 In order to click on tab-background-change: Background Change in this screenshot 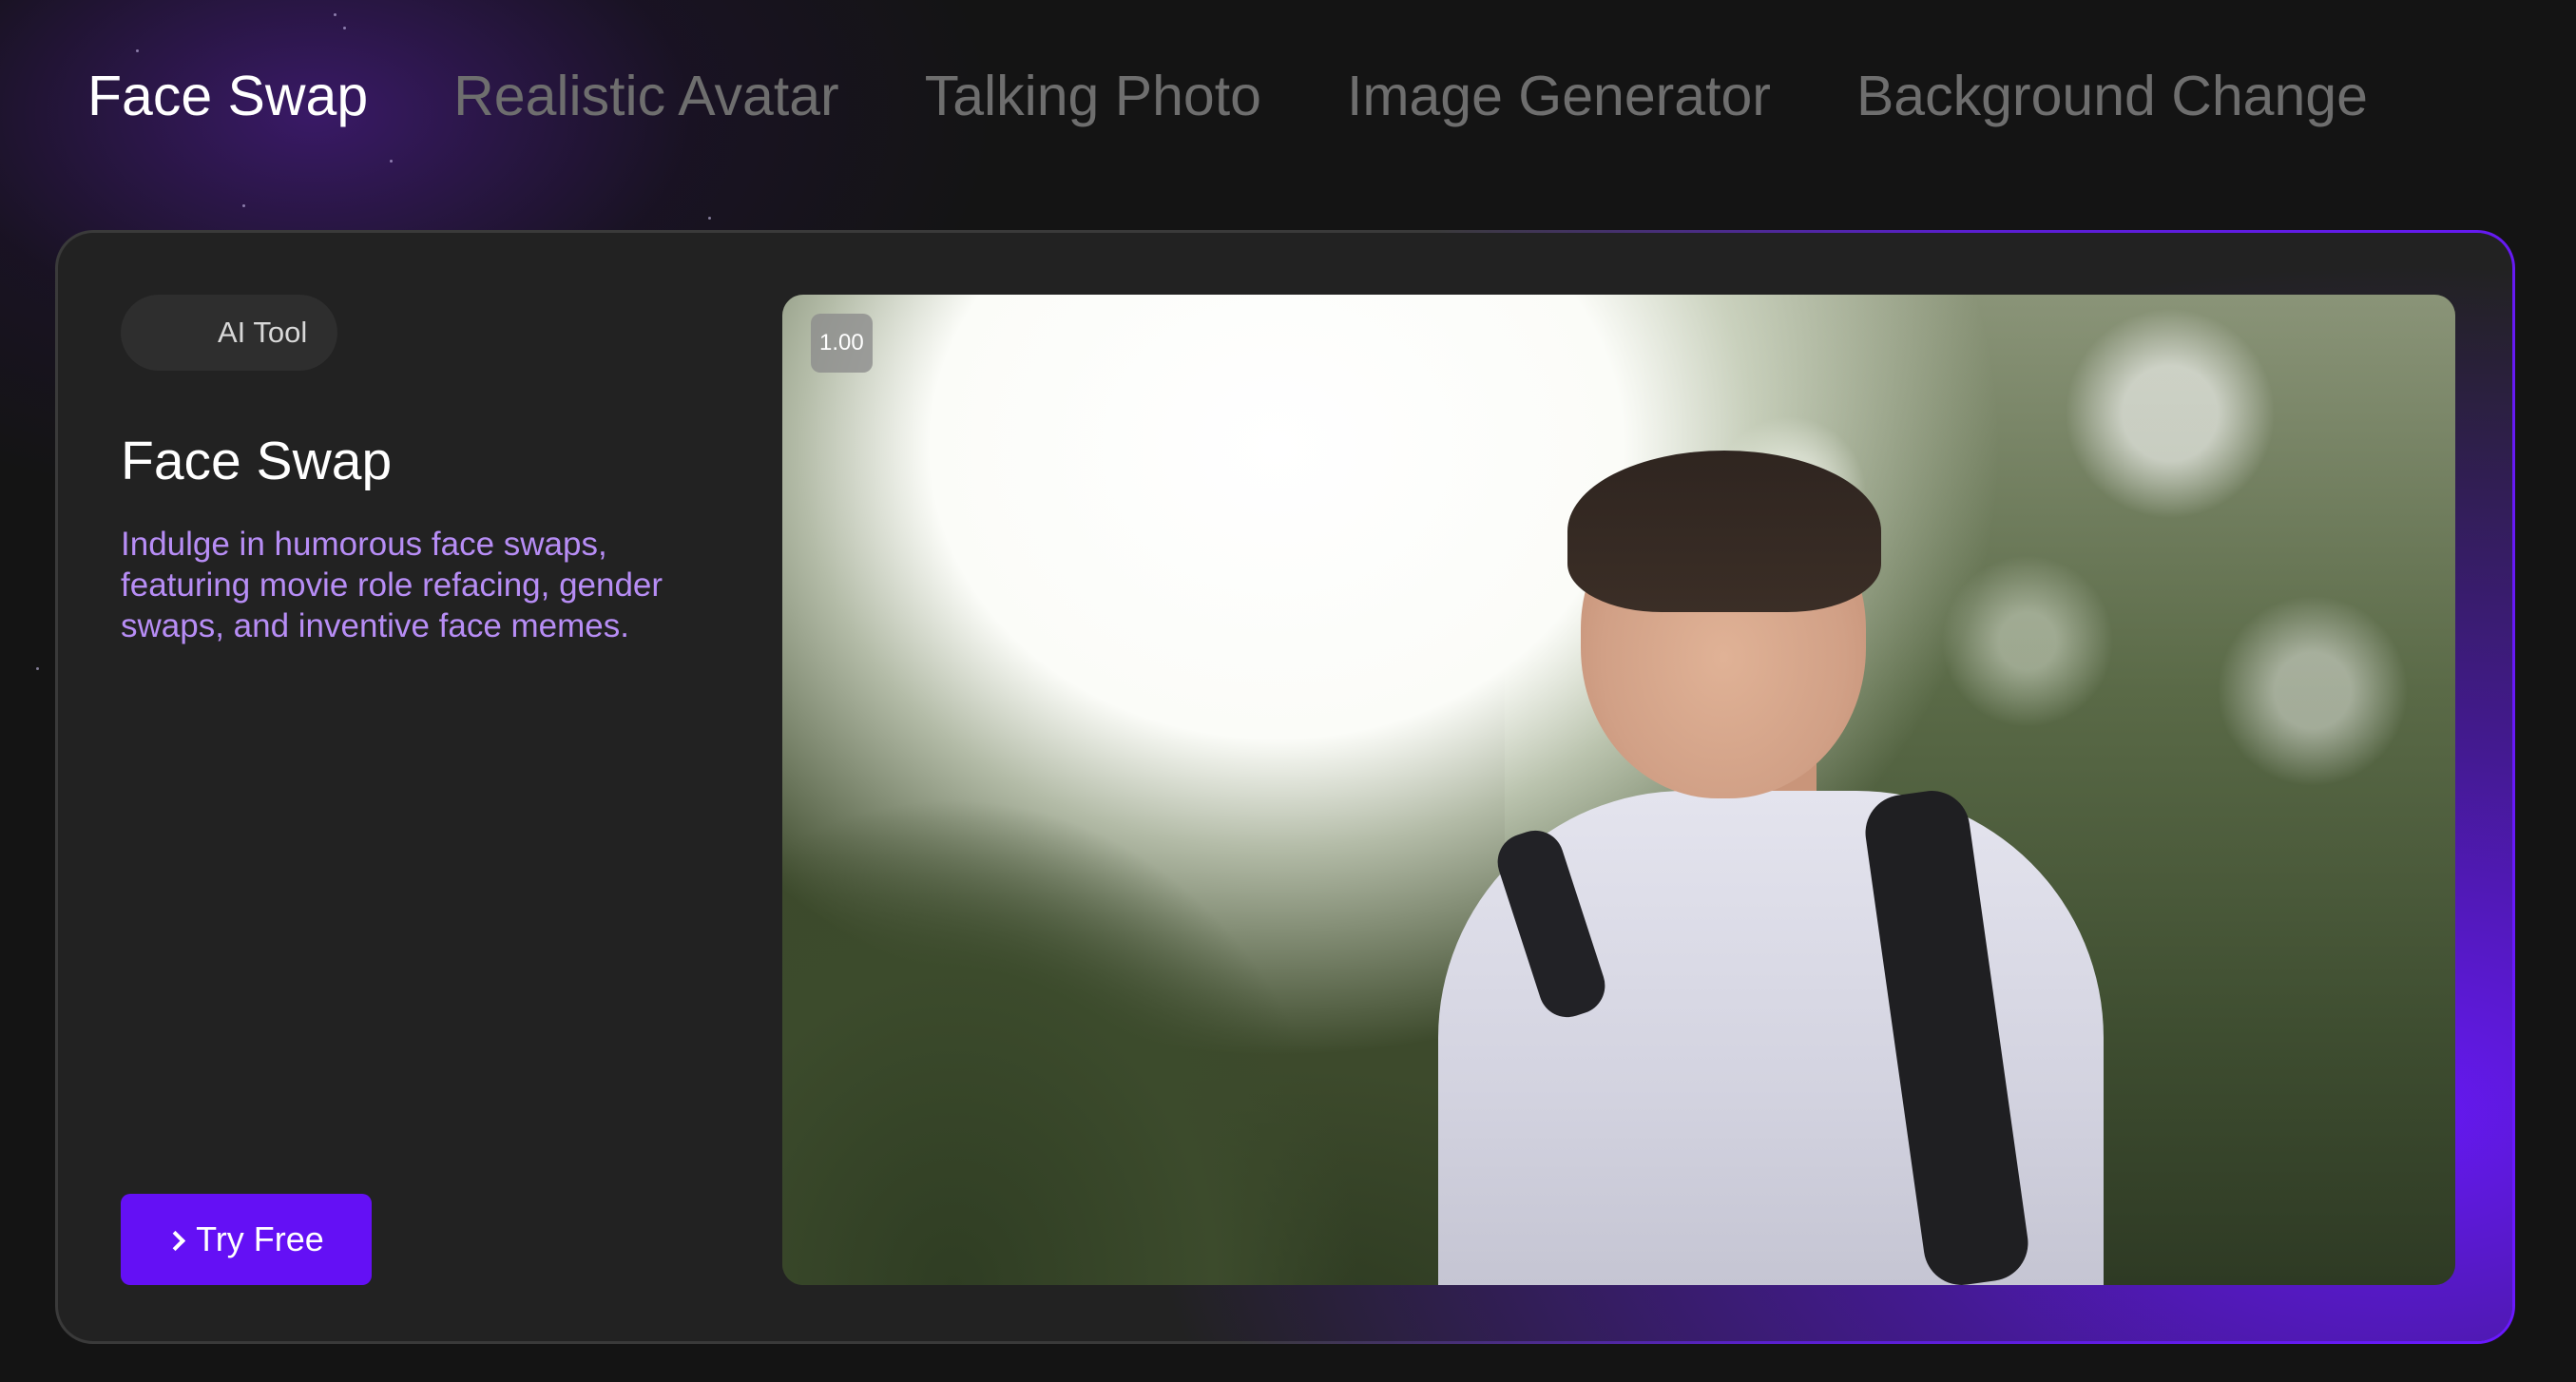, I will do `click(2112, 96)`.